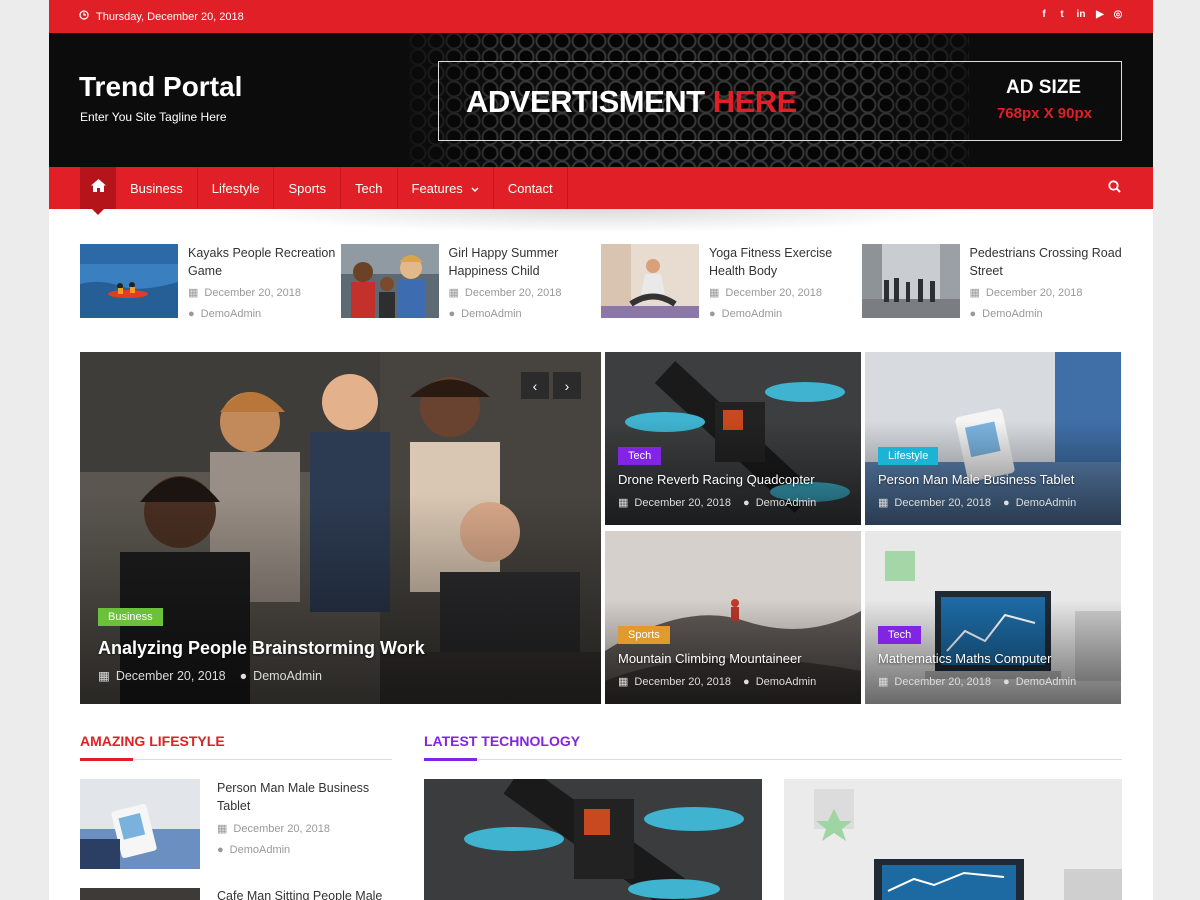 The image size is (1200, 900). What do you see at coordinates (1044, 15) in the screenshot?
I see `facebook-icon: f` at bounding box center [1044, 15].